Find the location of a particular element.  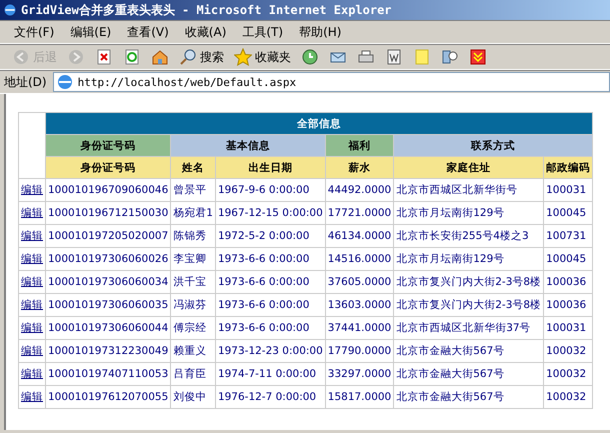

table-cell: 13603.0000 is located at coordinates (359, 305).